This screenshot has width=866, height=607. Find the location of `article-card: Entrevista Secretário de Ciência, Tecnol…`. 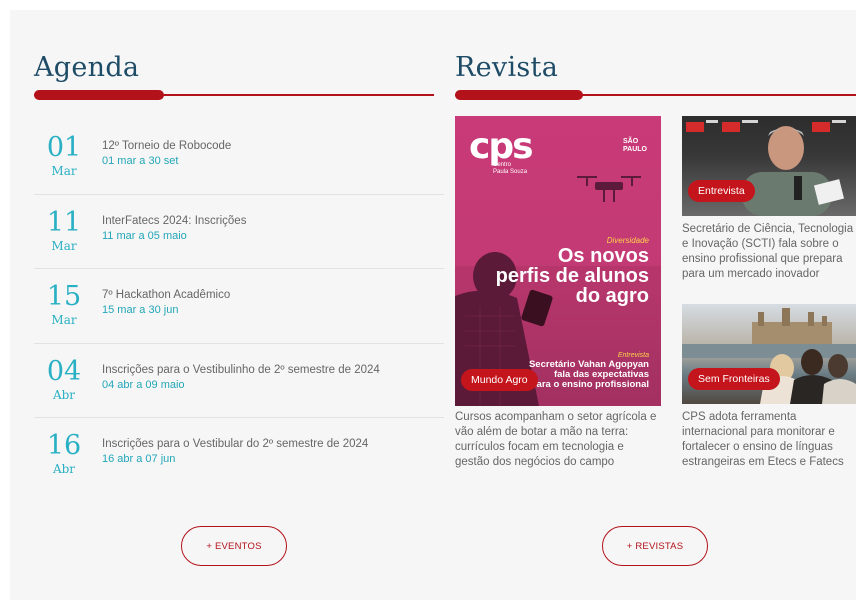

article-card: Entrevista Secretário de Ciência, Tecnol… is located at coordinates (769, 206).